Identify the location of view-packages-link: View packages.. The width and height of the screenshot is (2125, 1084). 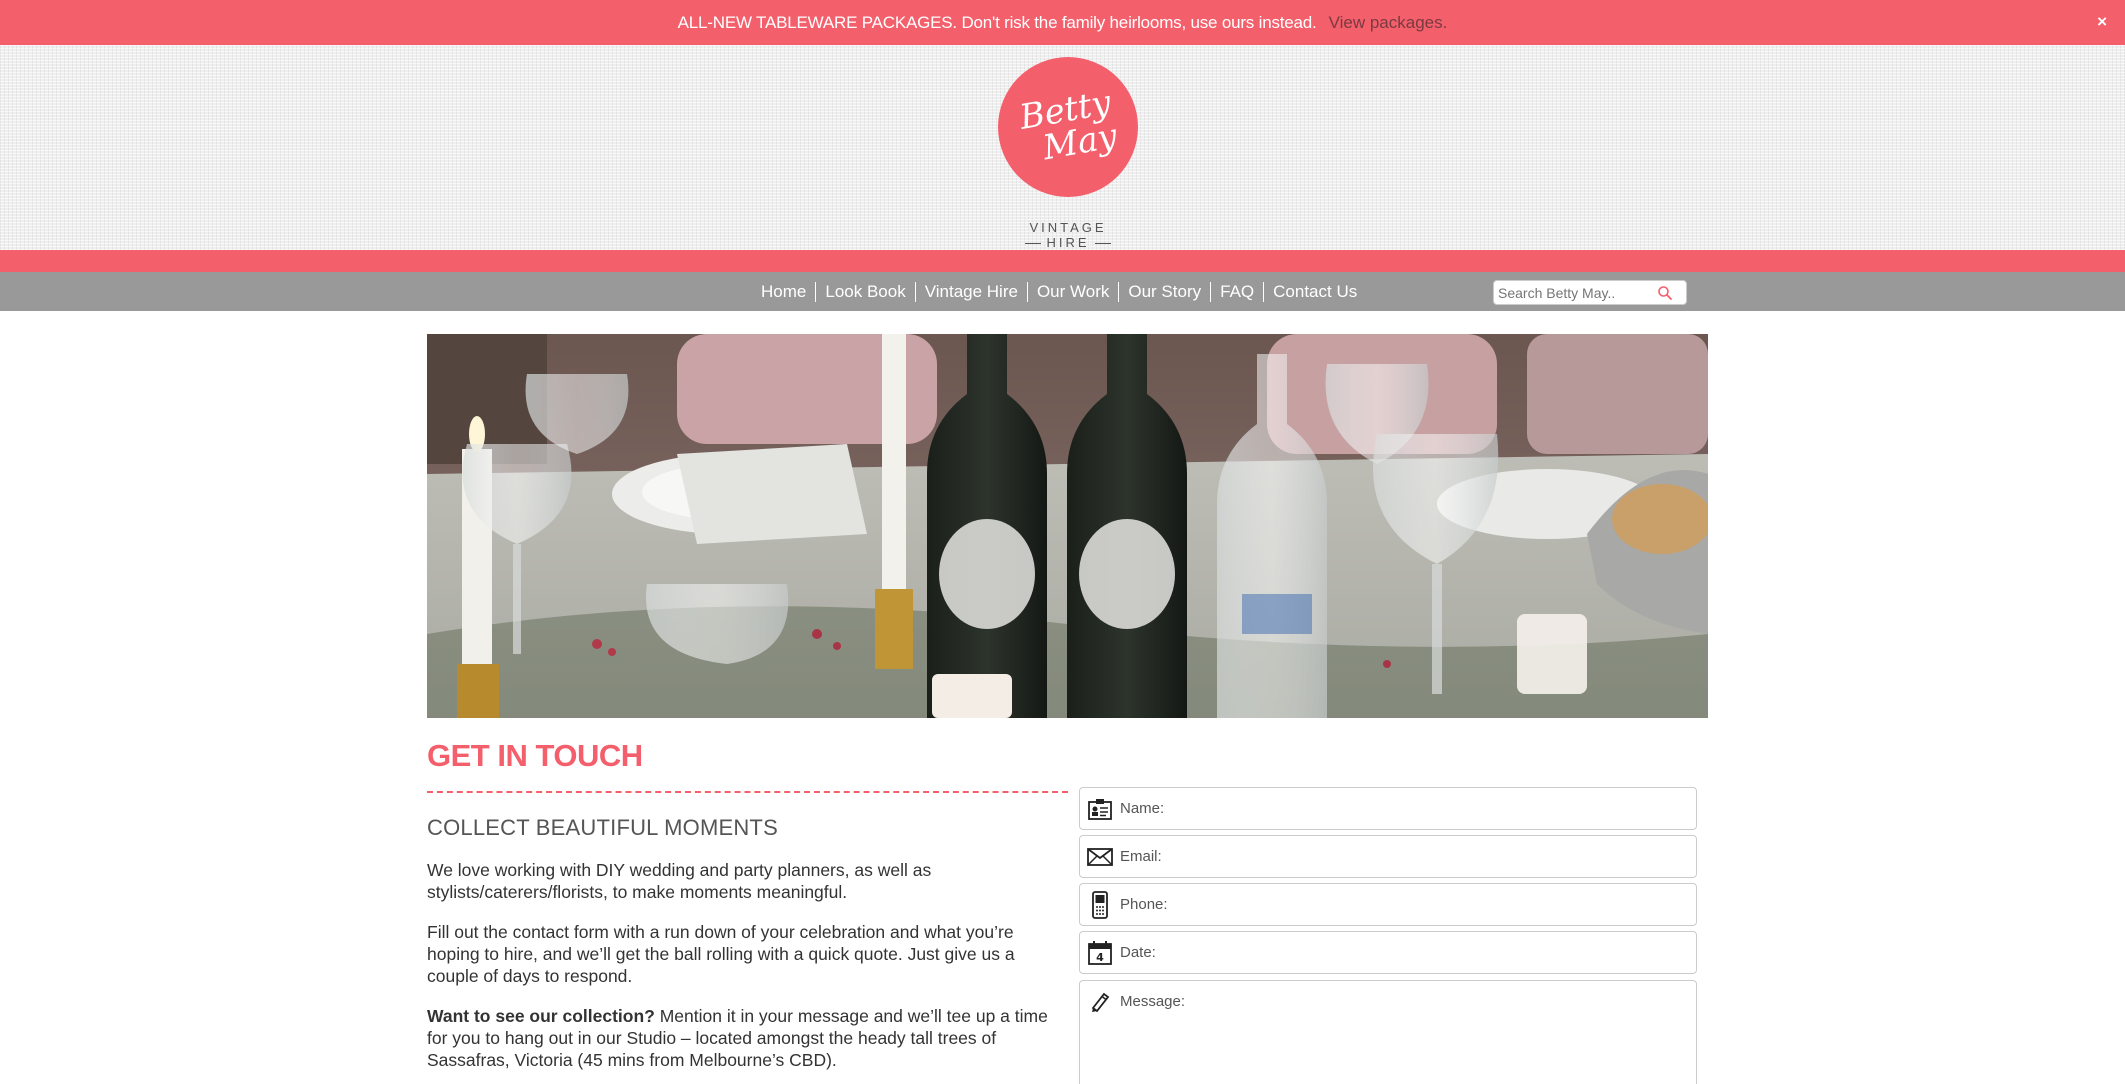
(1388, 23).